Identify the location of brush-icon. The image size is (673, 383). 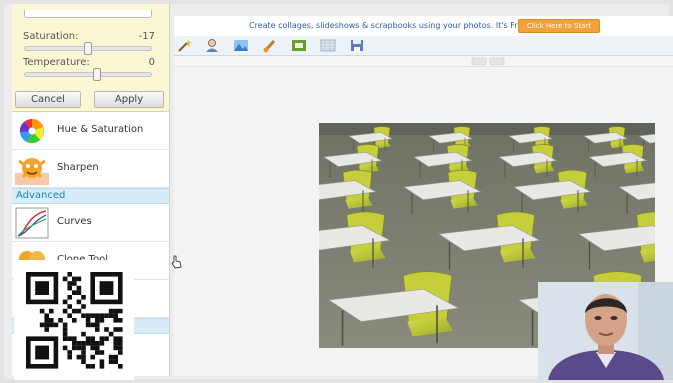
(270, 45).